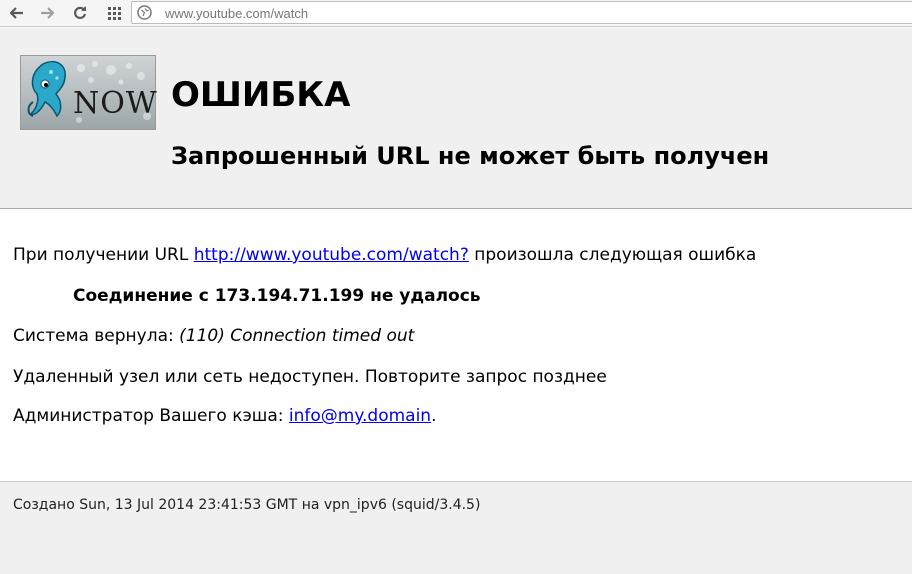  I want to click on browser-toolbar: www.youtube.com/watch, so click(456, 13).